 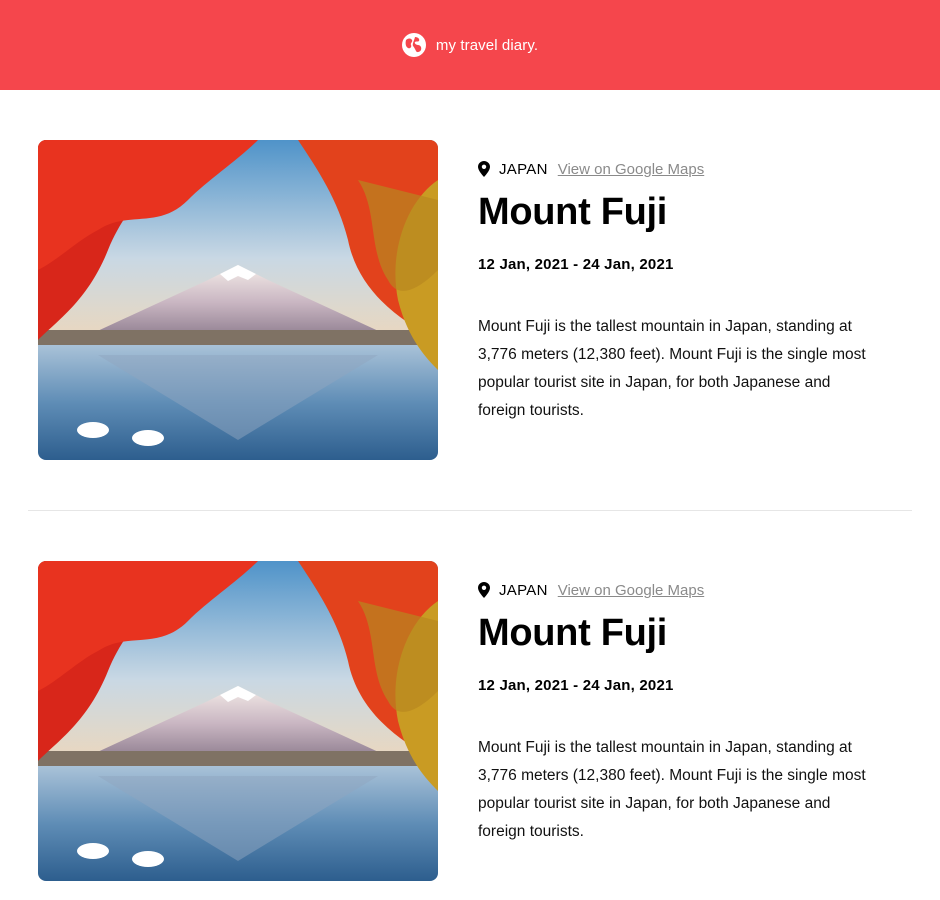 What do you see at coordinates (487, 45) in the screenshot?
I see `site-title: my travel diary.` at bounding box center [487, 45].